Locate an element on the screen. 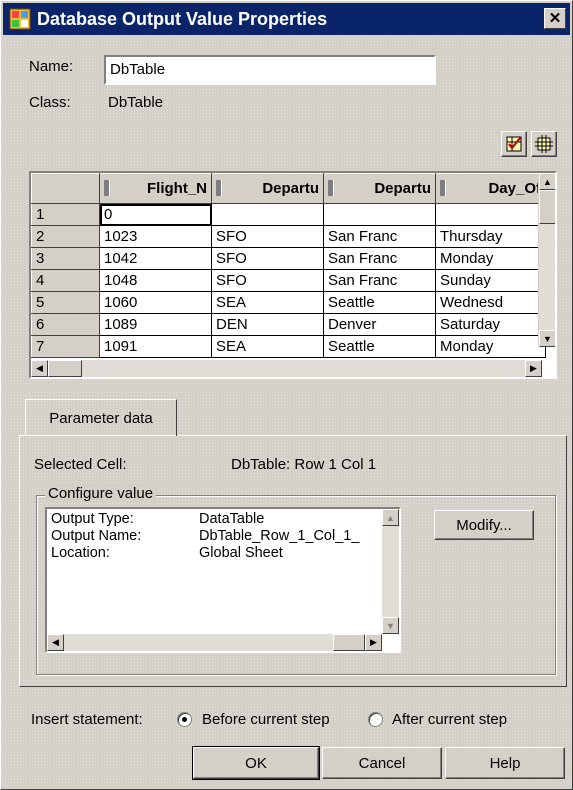 The width and height of the screenshot is (573, 790). uncheck-all-button is located at coordinates (544, 144).